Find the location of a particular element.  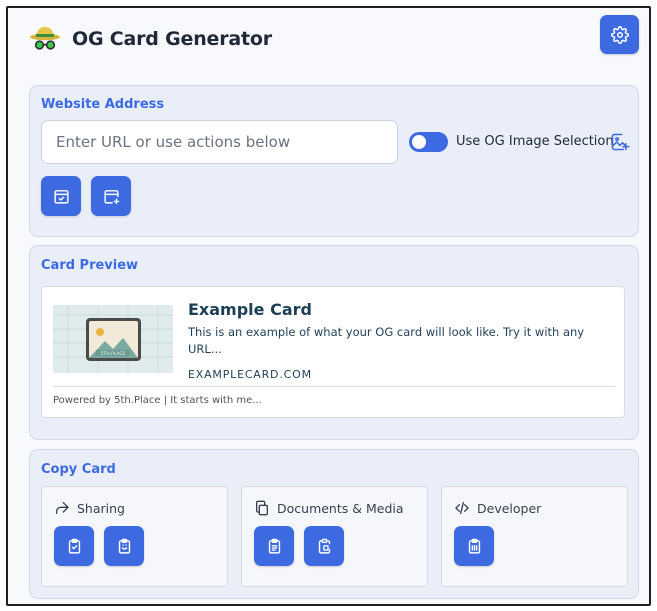

clipboard-code-icon is located at coordinates (474, 546).